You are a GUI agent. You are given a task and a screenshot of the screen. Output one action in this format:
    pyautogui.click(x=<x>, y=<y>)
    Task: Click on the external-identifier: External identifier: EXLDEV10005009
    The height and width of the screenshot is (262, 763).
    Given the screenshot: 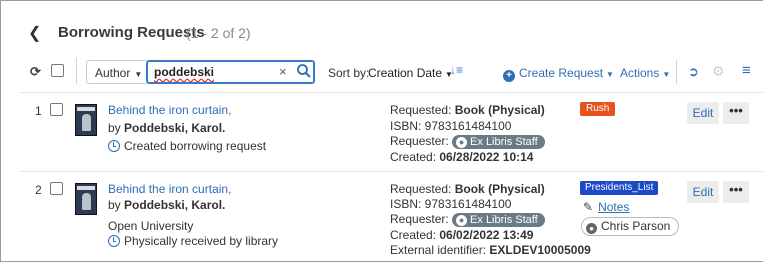 What is the action you would take?
    pyautogui.click(x=490, y=250)
    